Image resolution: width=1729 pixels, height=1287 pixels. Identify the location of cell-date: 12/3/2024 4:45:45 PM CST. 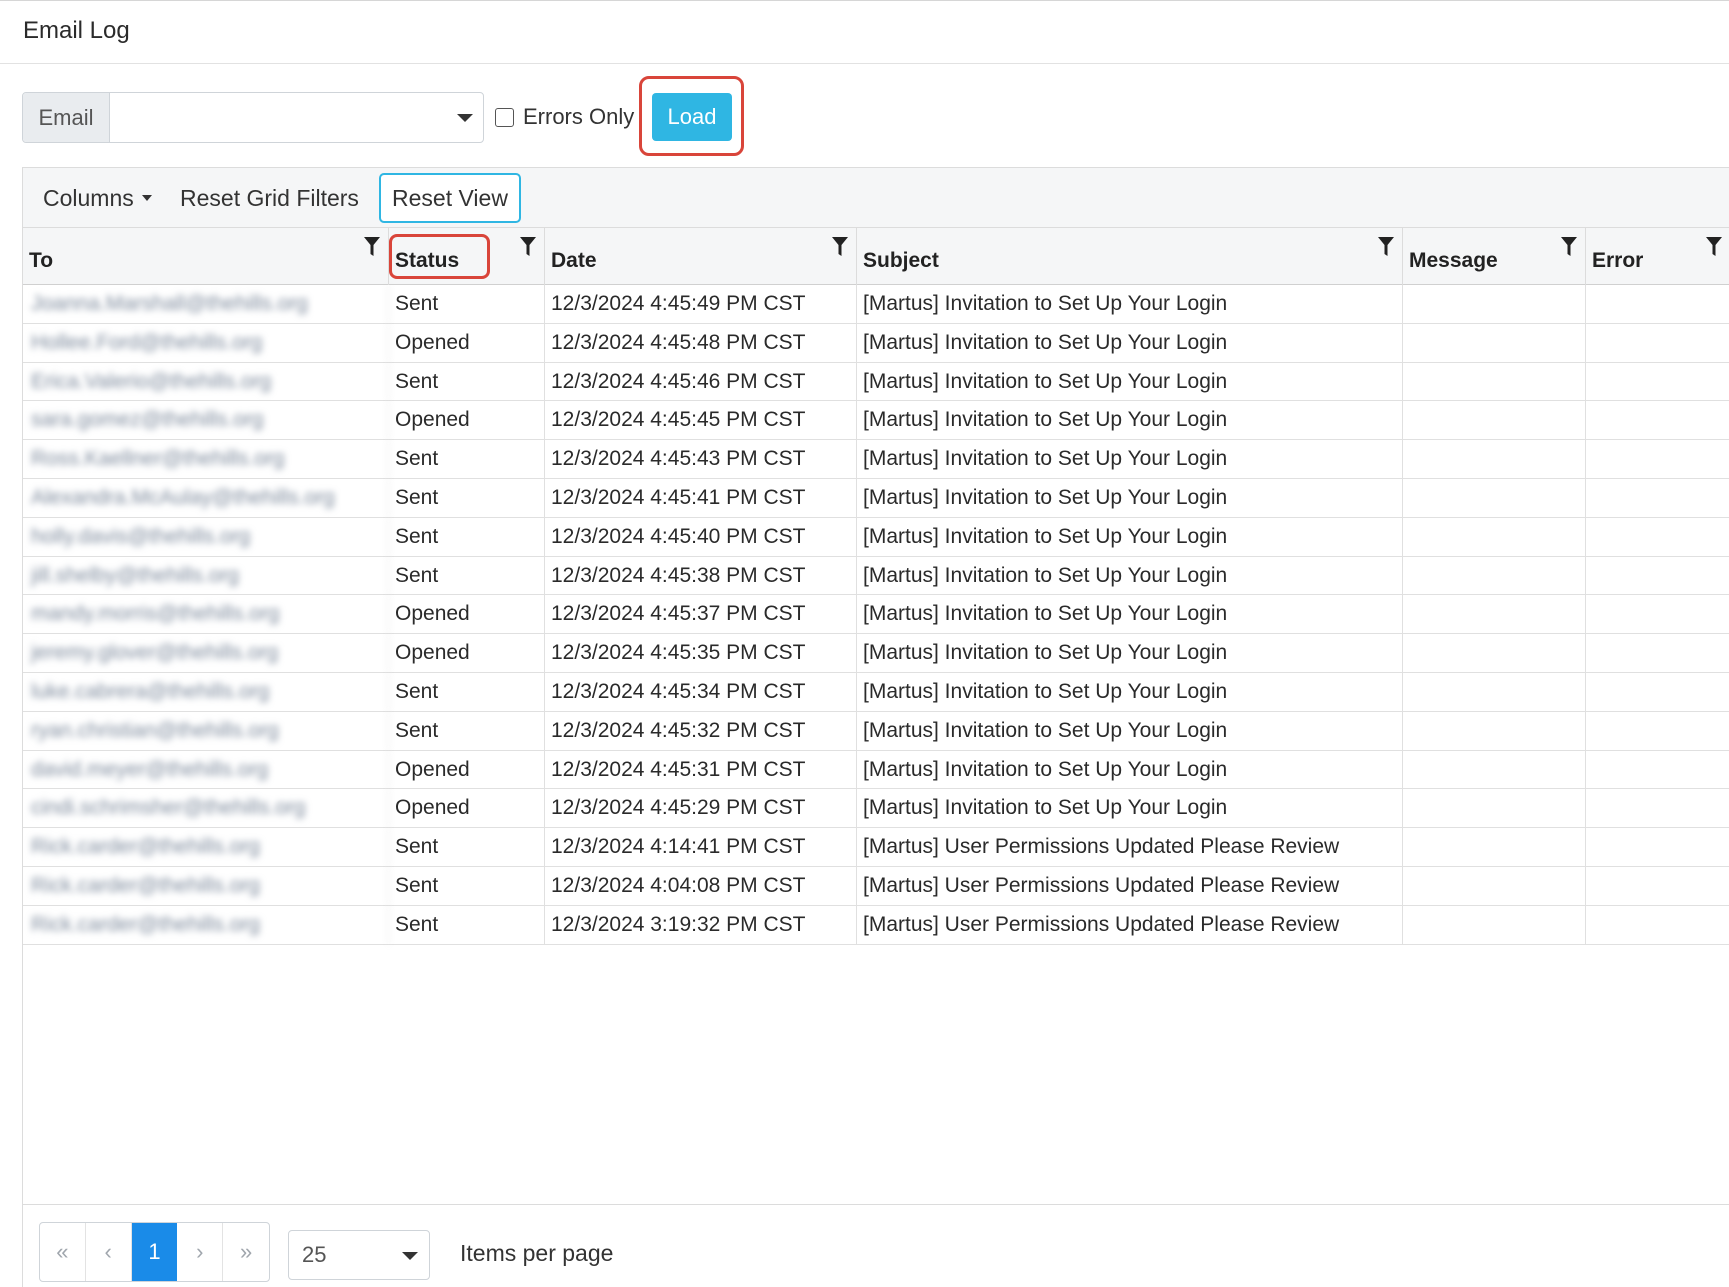
(701, 420).